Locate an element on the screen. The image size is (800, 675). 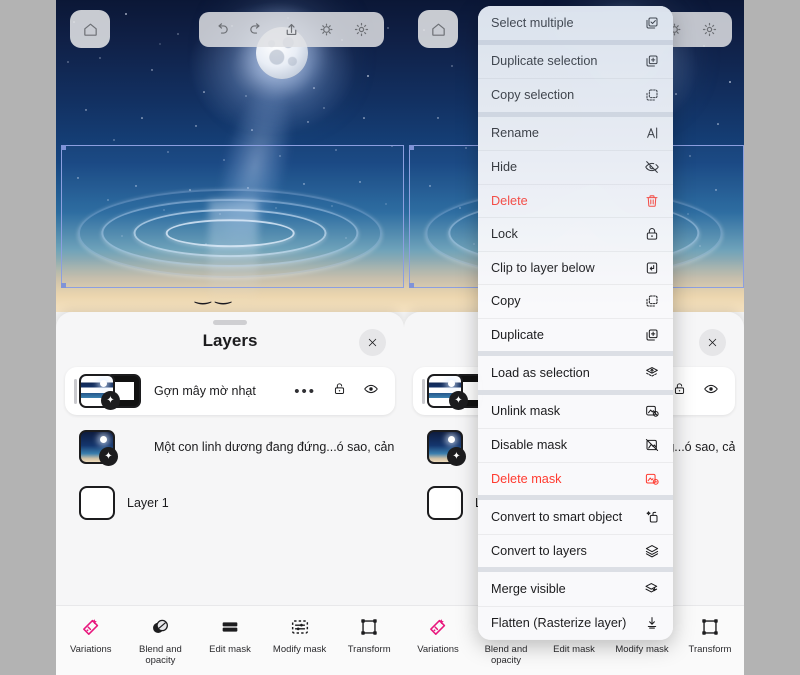
unlock-icon is located at coordinates (339, 388).